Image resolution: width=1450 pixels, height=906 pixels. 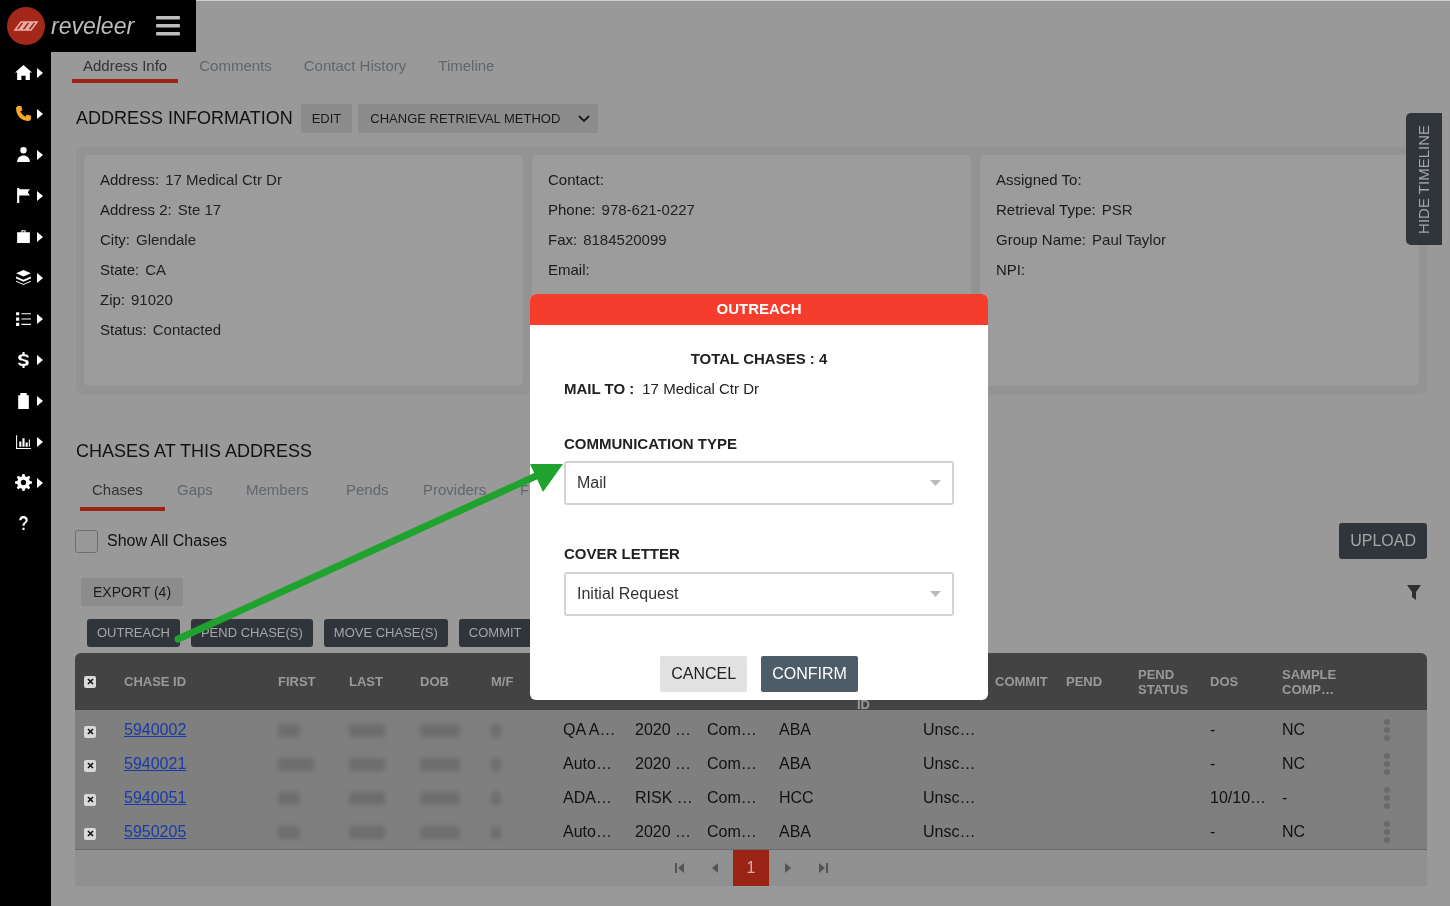 I want to click on column-header: COMMIT, so click(x=1022, y=681).